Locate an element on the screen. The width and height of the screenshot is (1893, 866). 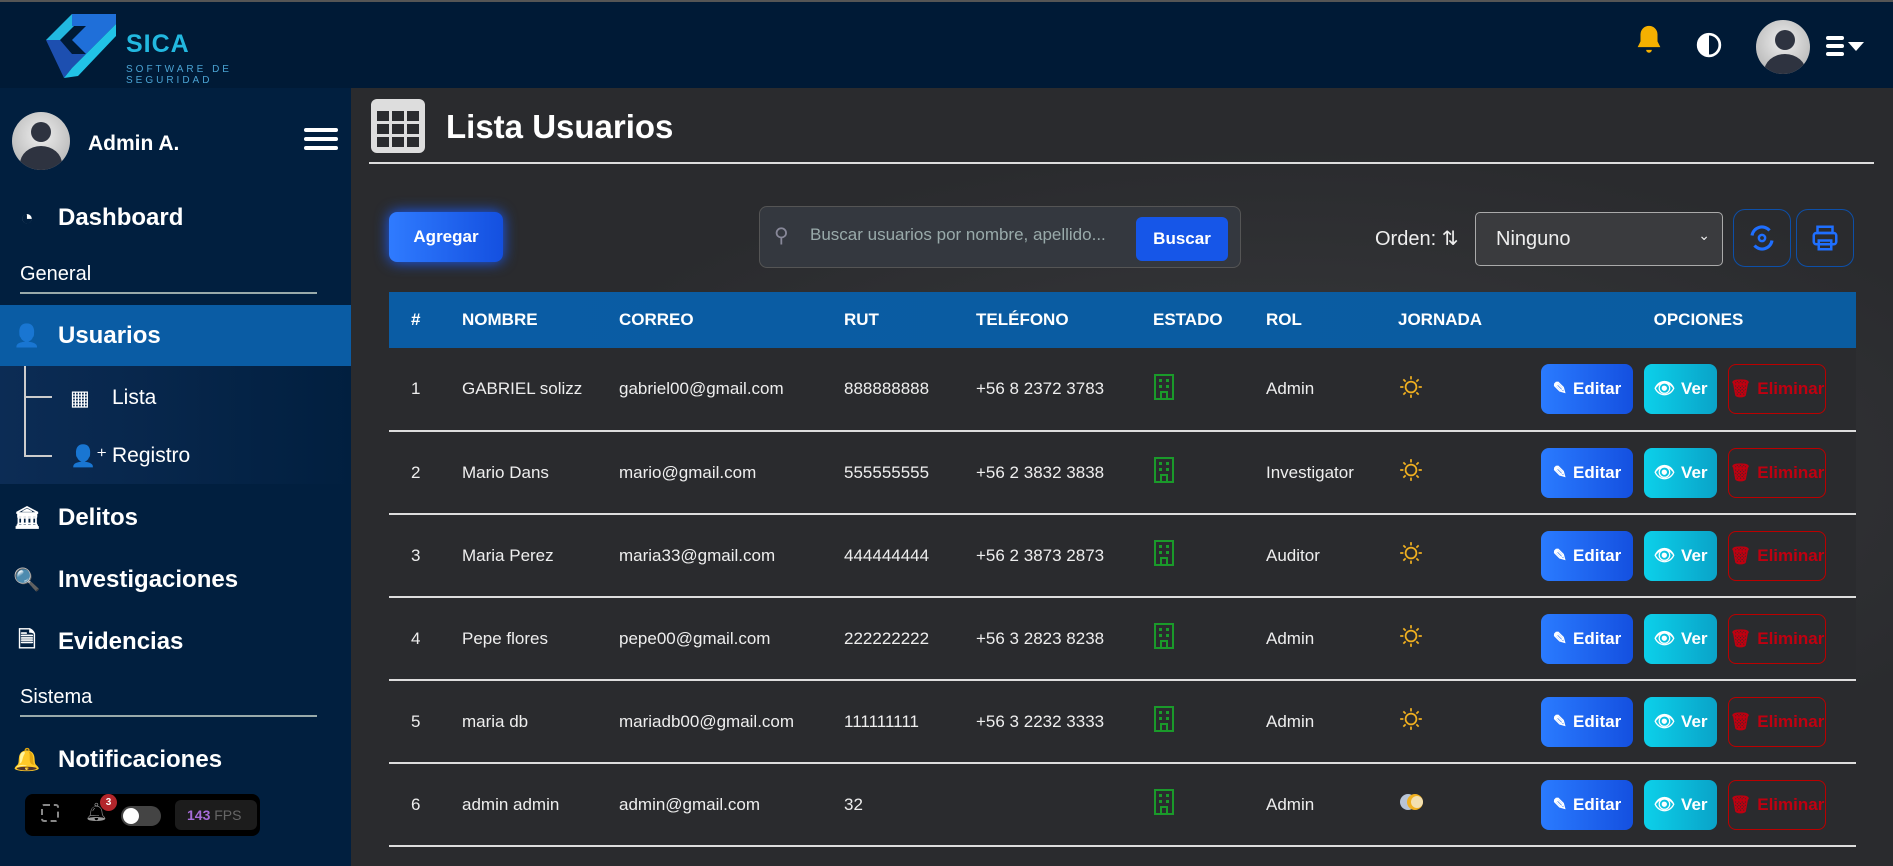
search-input is located at coordinates (970, 235).